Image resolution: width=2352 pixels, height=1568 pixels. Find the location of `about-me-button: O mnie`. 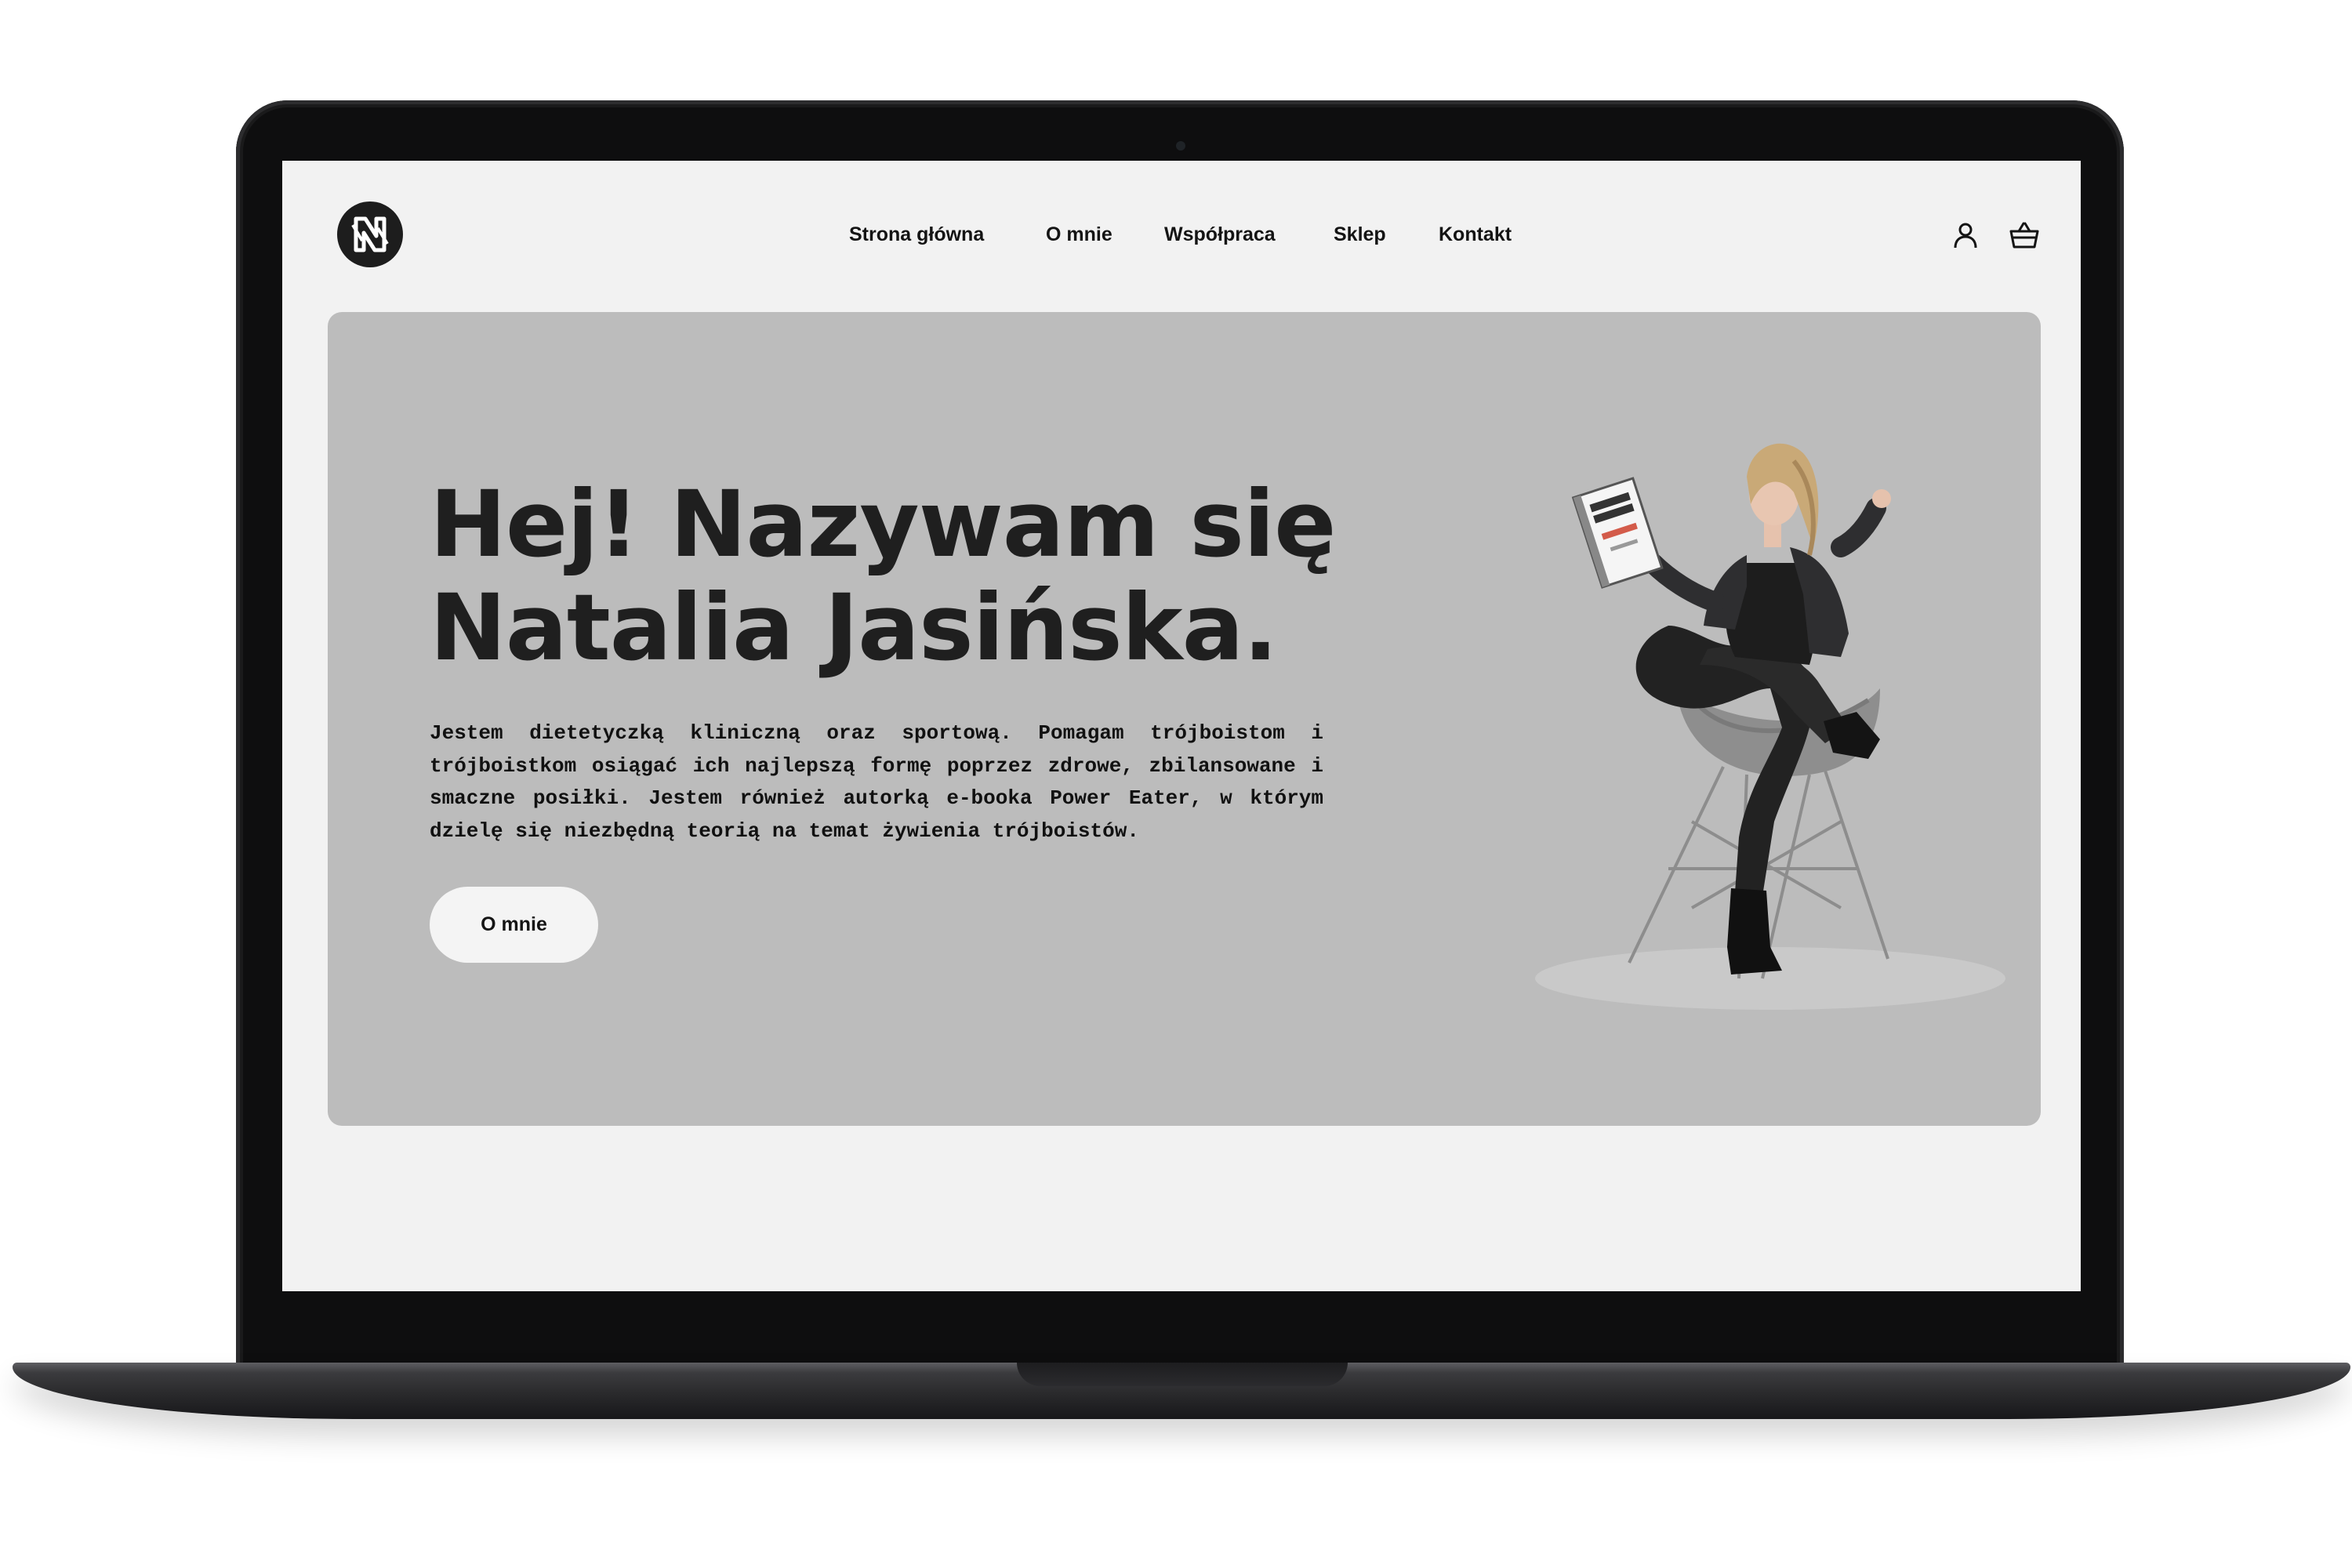

about-me-button: O mnie is located at coordinates (514, 925).